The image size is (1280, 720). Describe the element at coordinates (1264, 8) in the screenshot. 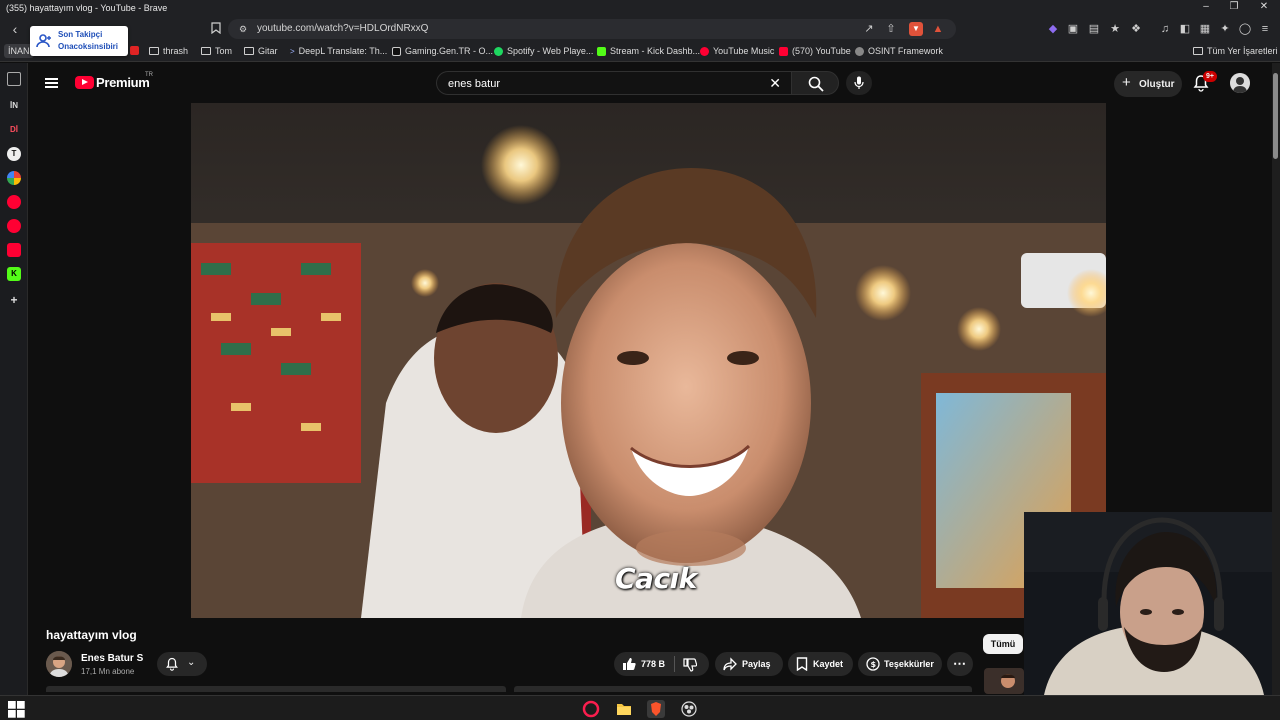

I see `close-window-icon: ✕` at that location.